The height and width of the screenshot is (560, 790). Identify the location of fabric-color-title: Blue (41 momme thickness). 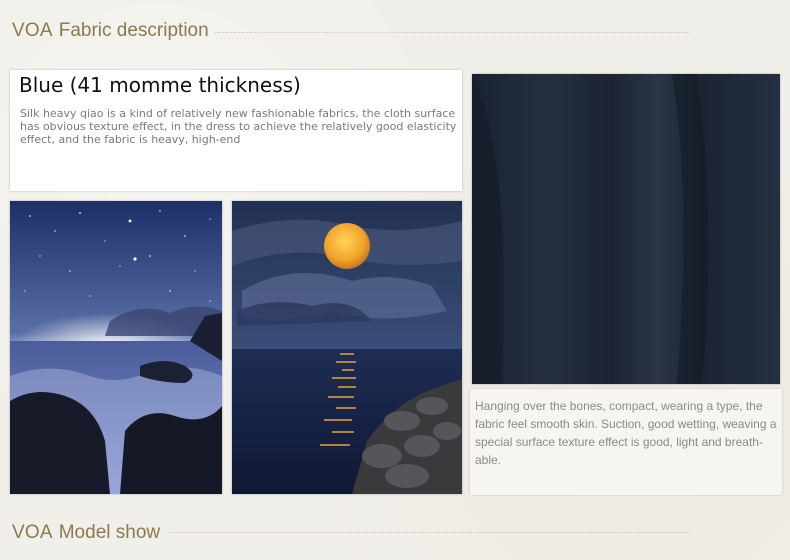
(160, 85).